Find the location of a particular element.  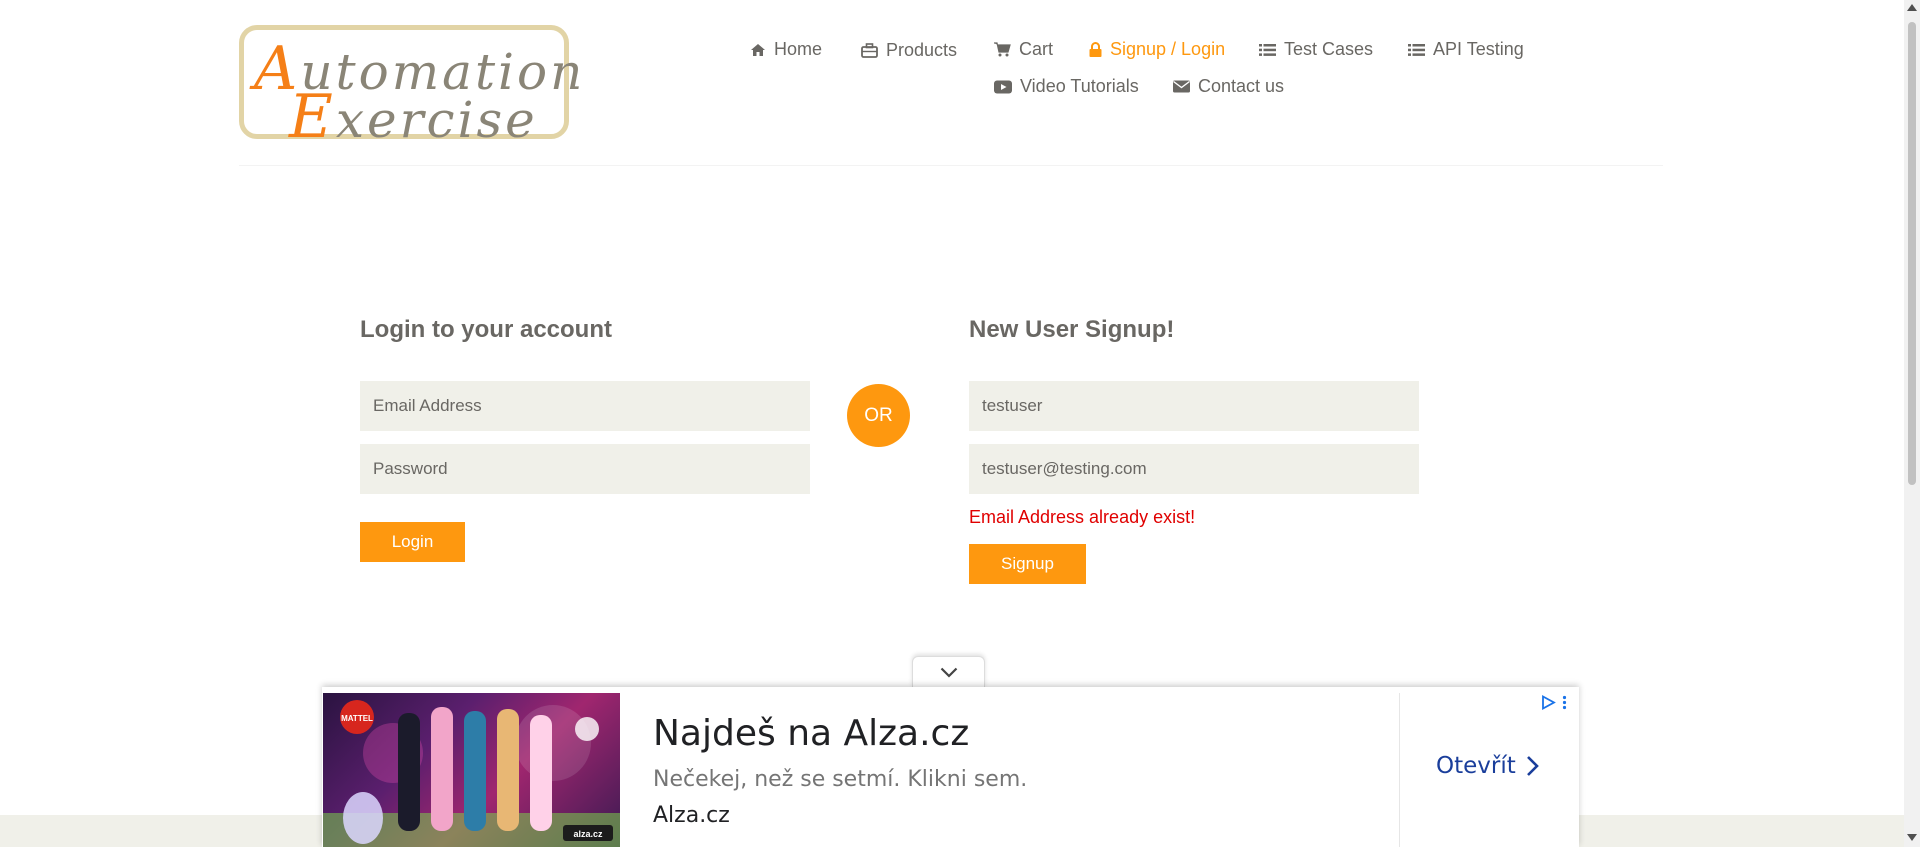

nav-item-home: Home is located at coordinates (786, 49).